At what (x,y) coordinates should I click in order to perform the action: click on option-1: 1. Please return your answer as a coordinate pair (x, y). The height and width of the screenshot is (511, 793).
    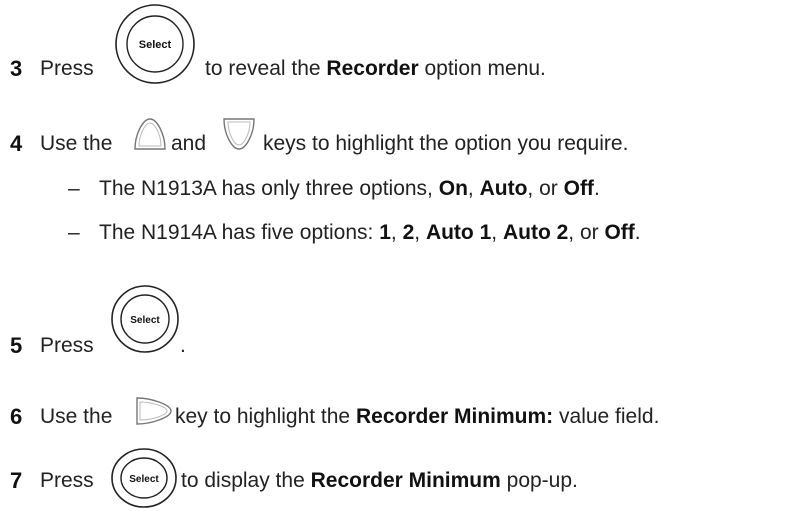
    Looking at the image, I should click on (385, 232).